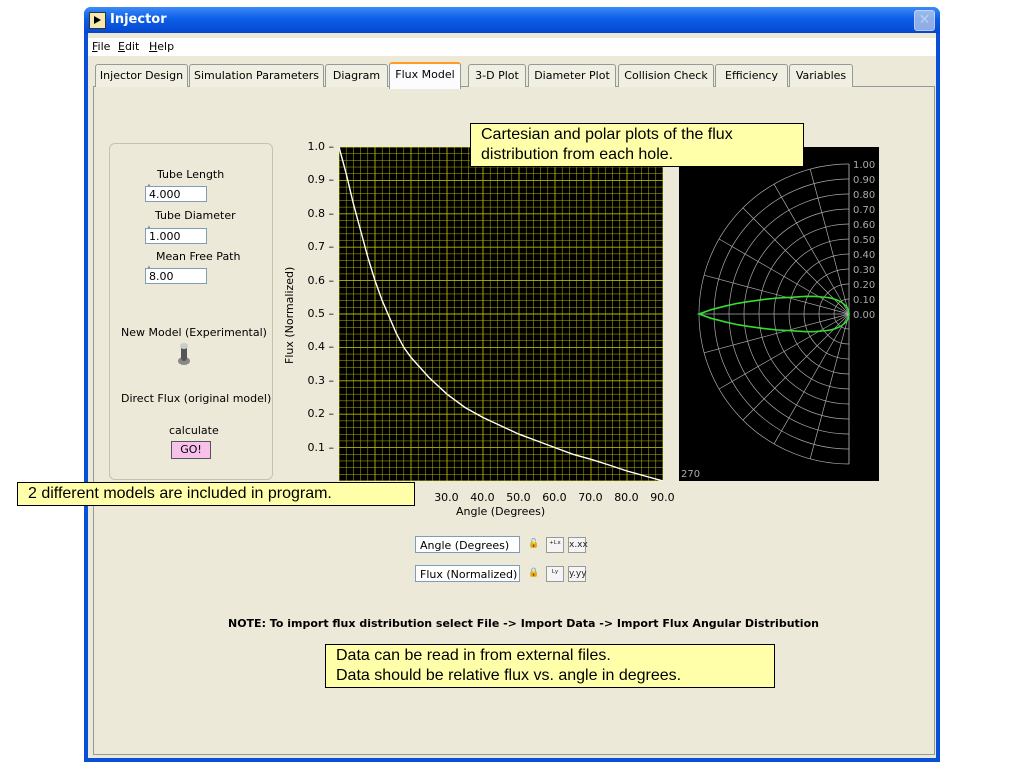  I want to click on polar-ring-label: 0.20, so click(864, 285).